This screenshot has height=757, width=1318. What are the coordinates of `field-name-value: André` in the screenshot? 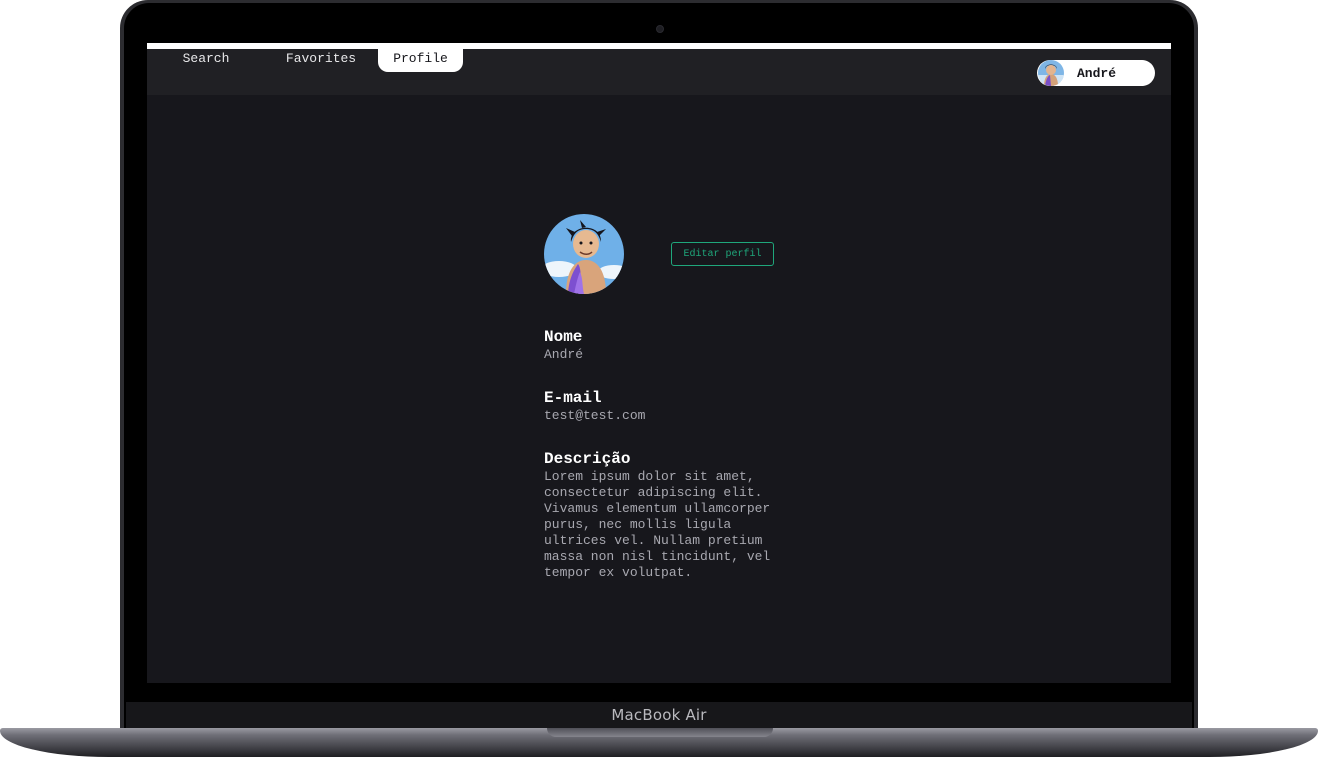 It's located at (564, 354).